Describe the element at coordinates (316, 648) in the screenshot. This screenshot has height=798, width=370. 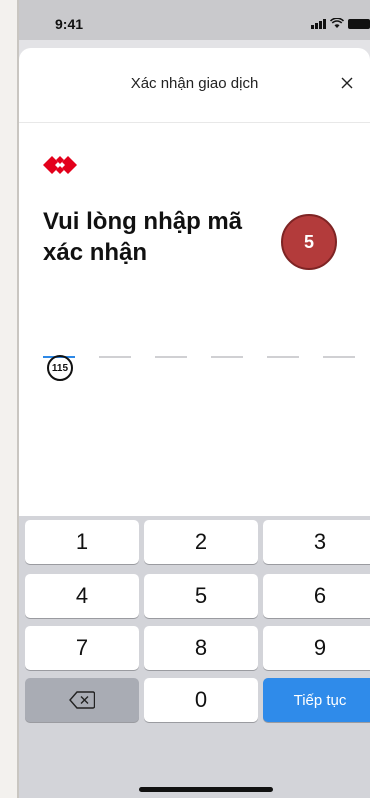
I see `key-9: 9` at that location.